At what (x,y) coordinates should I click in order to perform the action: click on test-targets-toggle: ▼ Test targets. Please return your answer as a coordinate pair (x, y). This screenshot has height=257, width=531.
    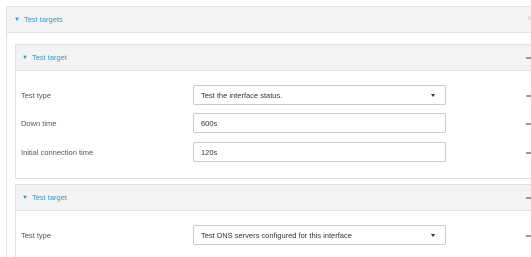
    Looking at the image, I should click on (38, 19).